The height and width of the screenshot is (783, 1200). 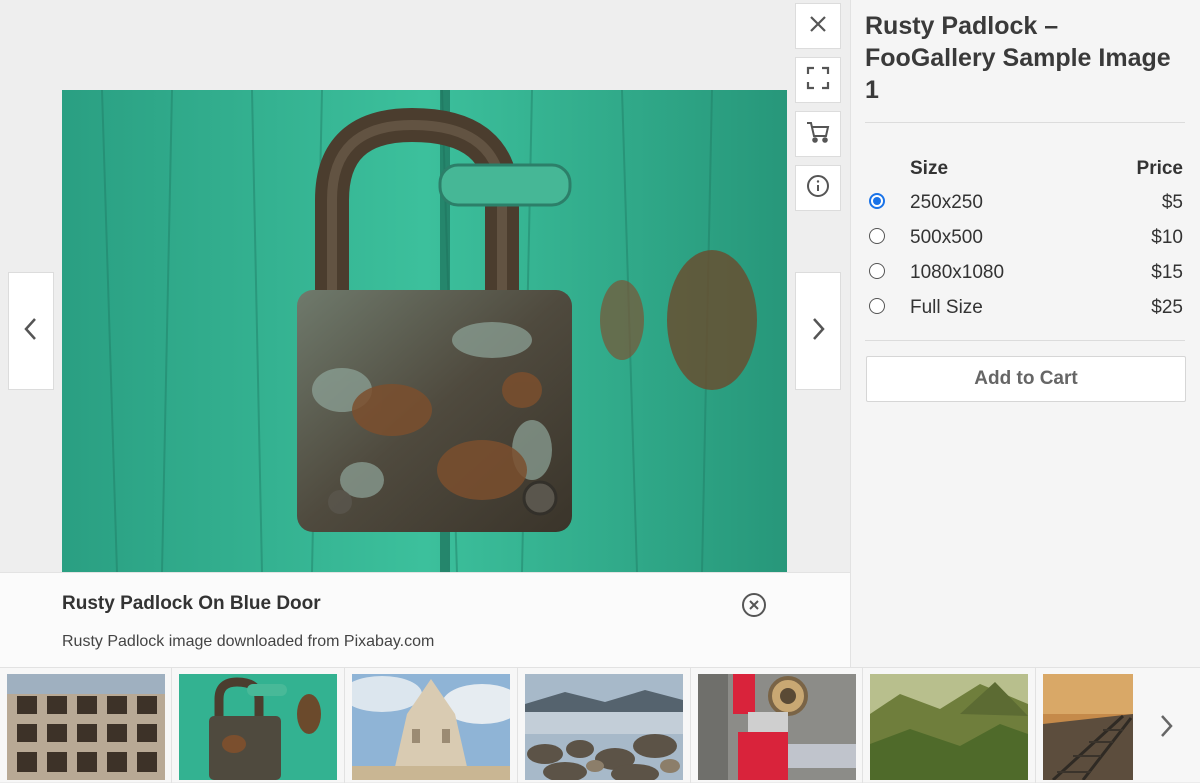 I want to click on thumbnail-red-pipe-valve, so click(x=777, y=727).